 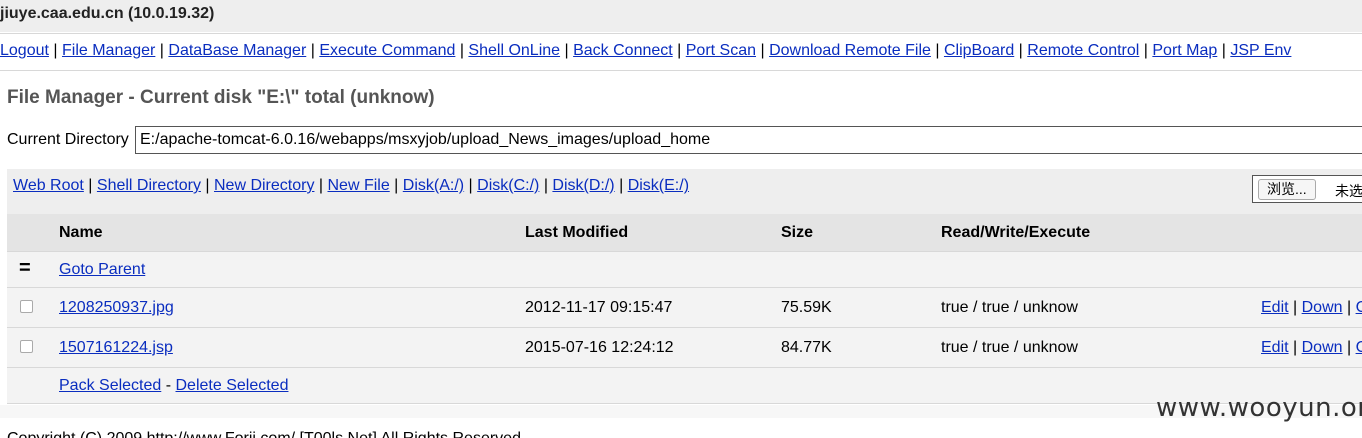 I want to click on file-name-link: 1208250937.jpg, so click(x=116, y=308).